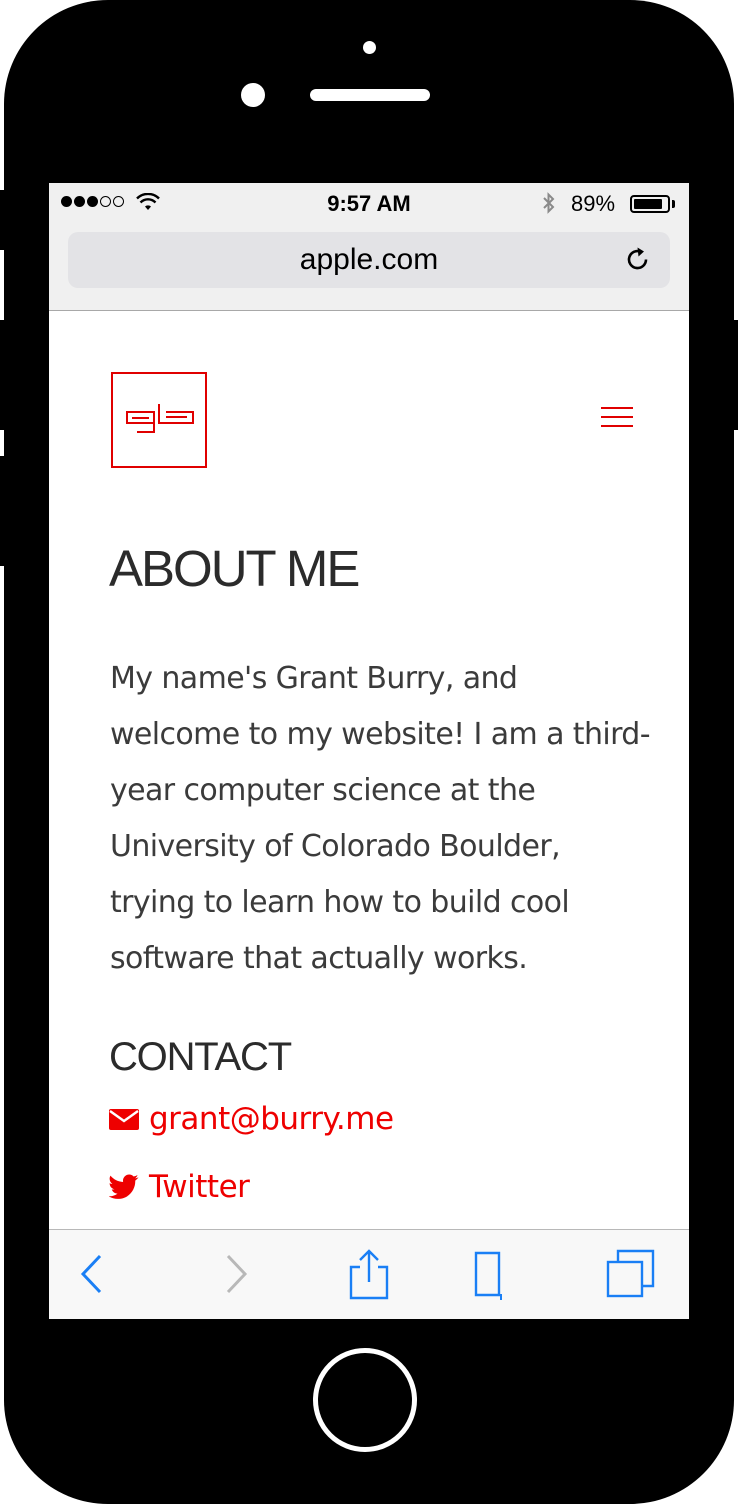 The image size is (738, 1506). I want to click on envelope-icon, so click(124, 1119).